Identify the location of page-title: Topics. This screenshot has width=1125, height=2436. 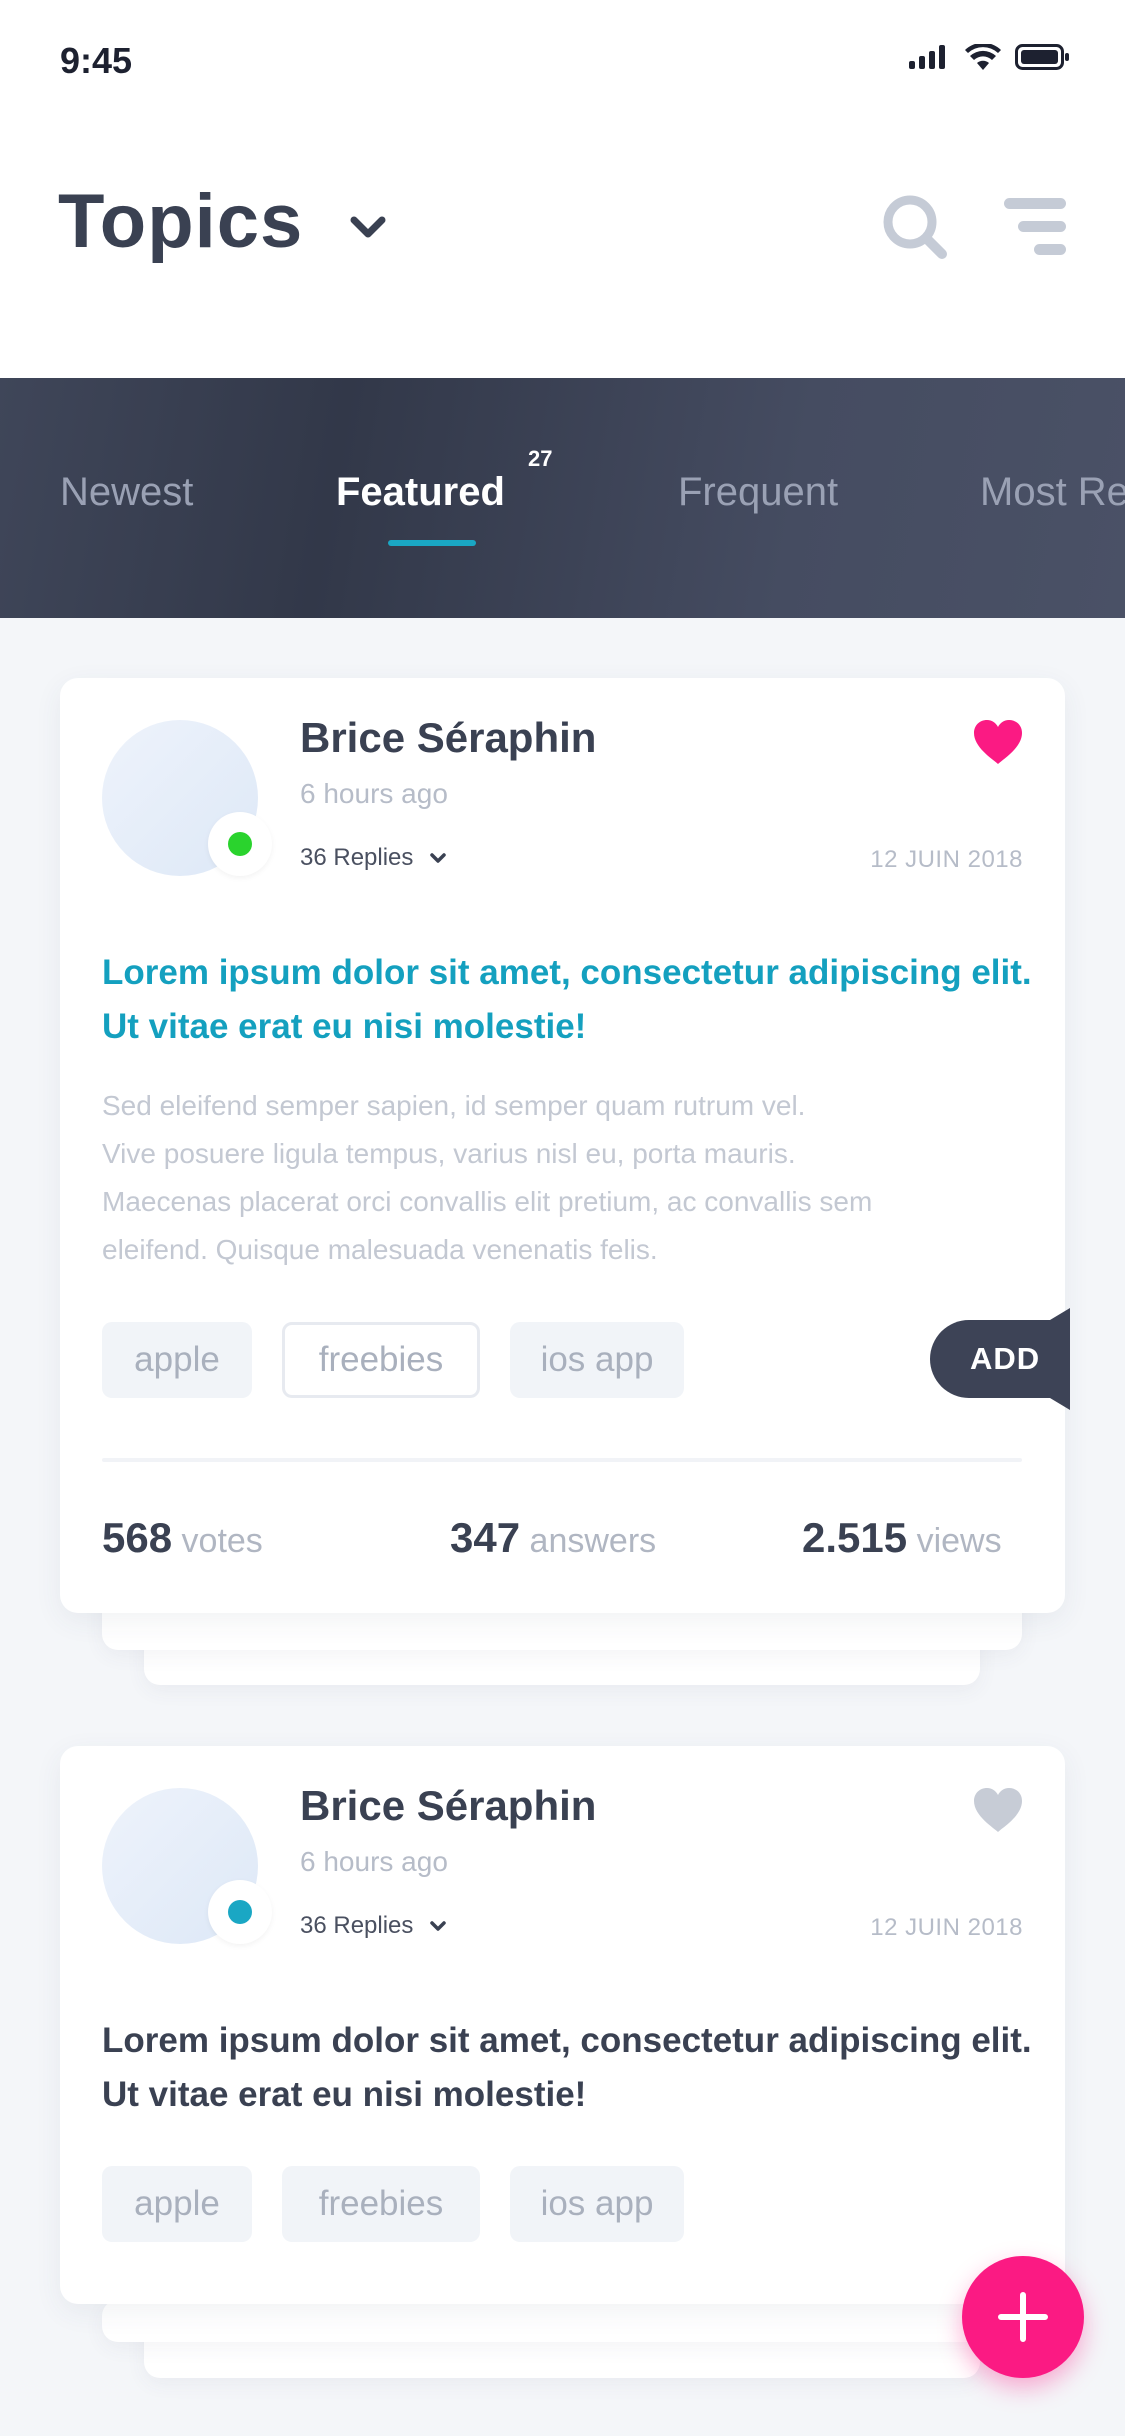
(180, 221).